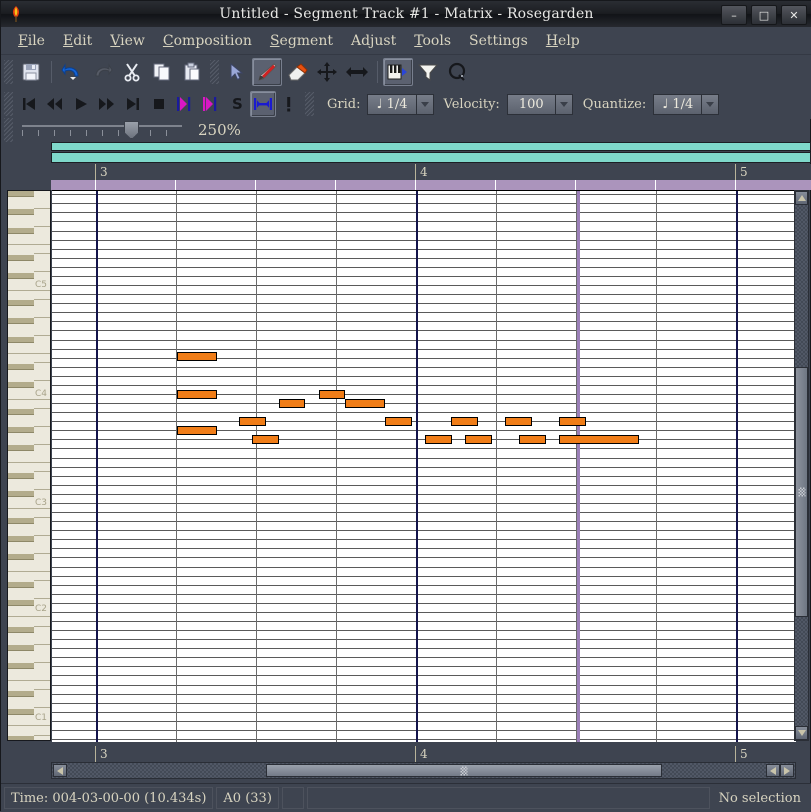  What do you see at coordinates (801, 733) in the screenshot?
I see `scroll-down-icon` at bounding box center [801, 733].